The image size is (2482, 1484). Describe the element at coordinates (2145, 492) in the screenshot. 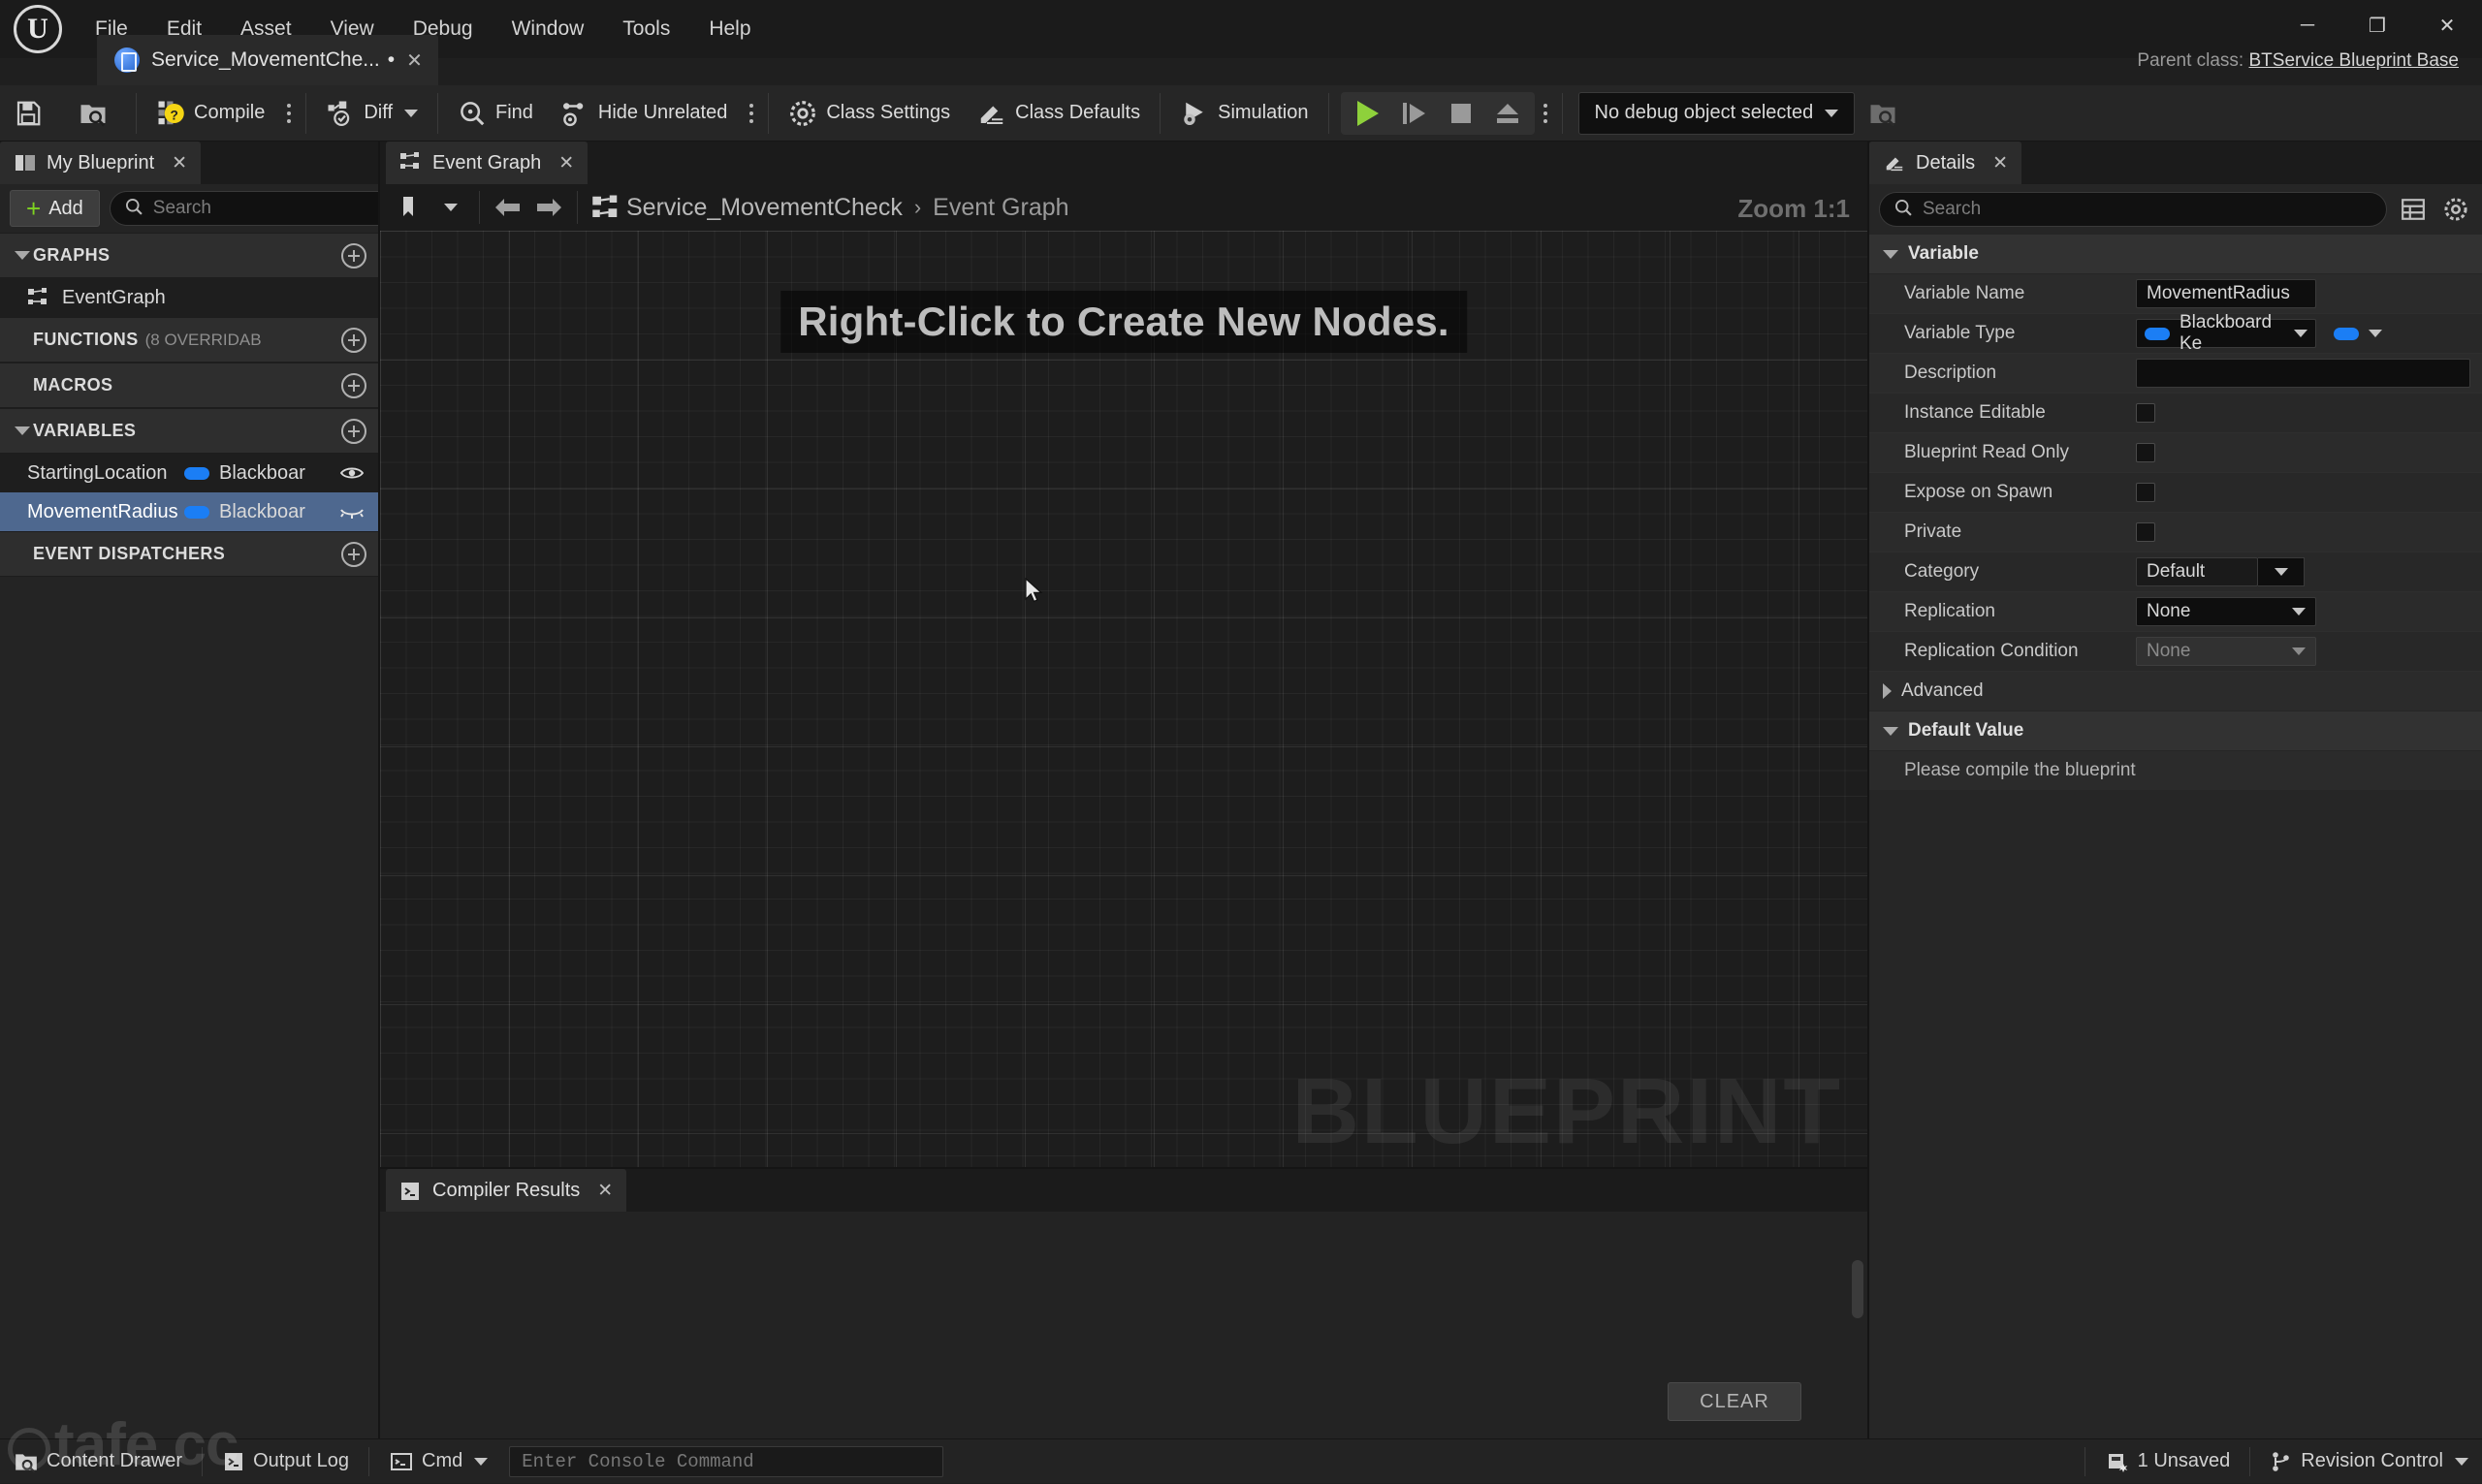

I see `expose-on-spawn-checkbox` at that location.